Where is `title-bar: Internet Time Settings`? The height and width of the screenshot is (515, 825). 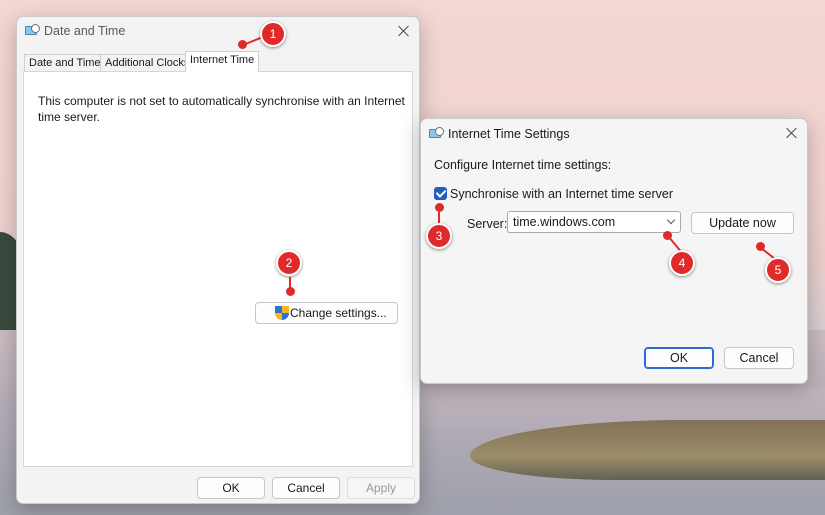
title-bar: Internet Time Settings is located at coordinates (614, 134).